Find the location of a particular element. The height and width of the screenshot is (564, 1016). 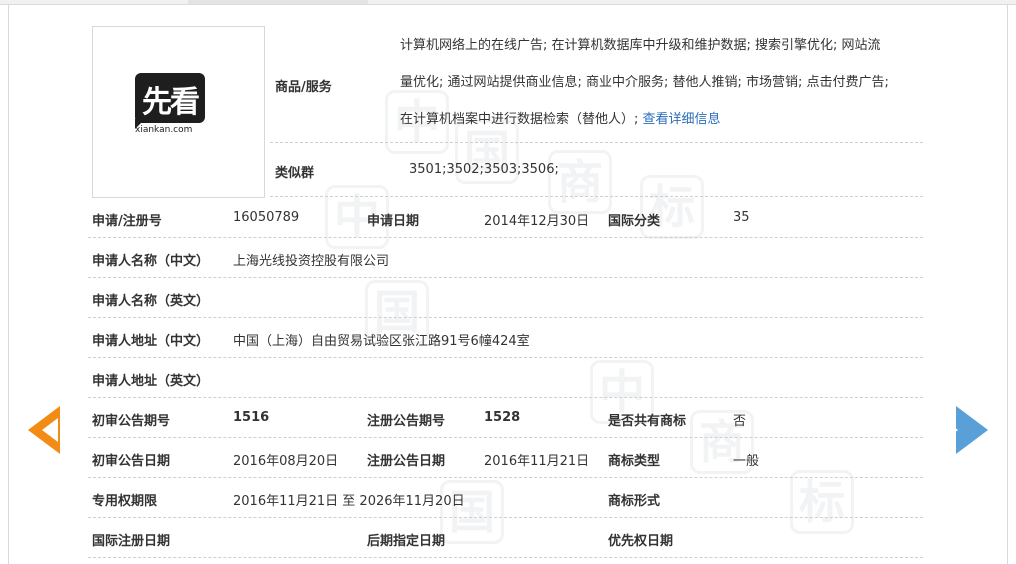

similar-group-value: 3501;3502;3503;3506; is located at coordinates (484, 169).